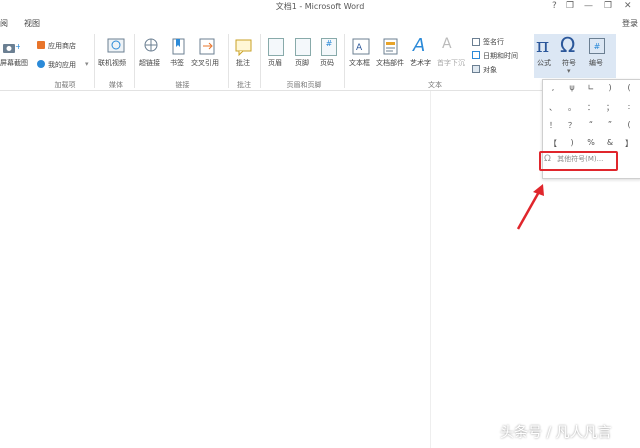 The width and height of the screenshot is (640, 448). I want to click on login-link: 登录, so click(630, 23).